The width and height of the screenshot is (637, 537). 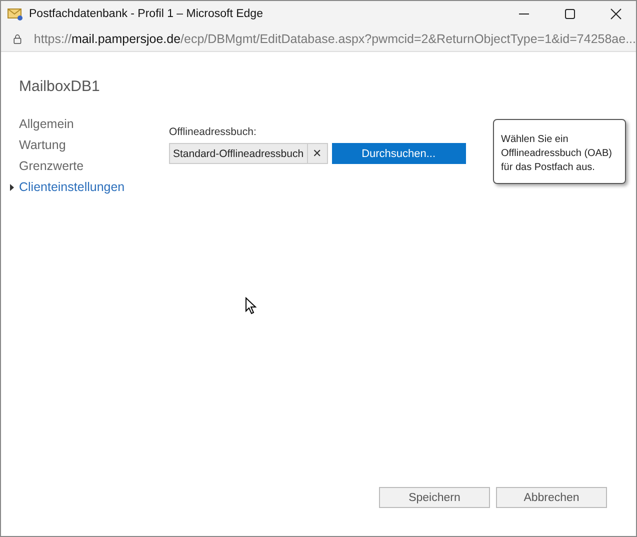 What do you see at coordinates (12, 187) in the screenshot?
I see `caret-icon` at bounding box center [12, 187].